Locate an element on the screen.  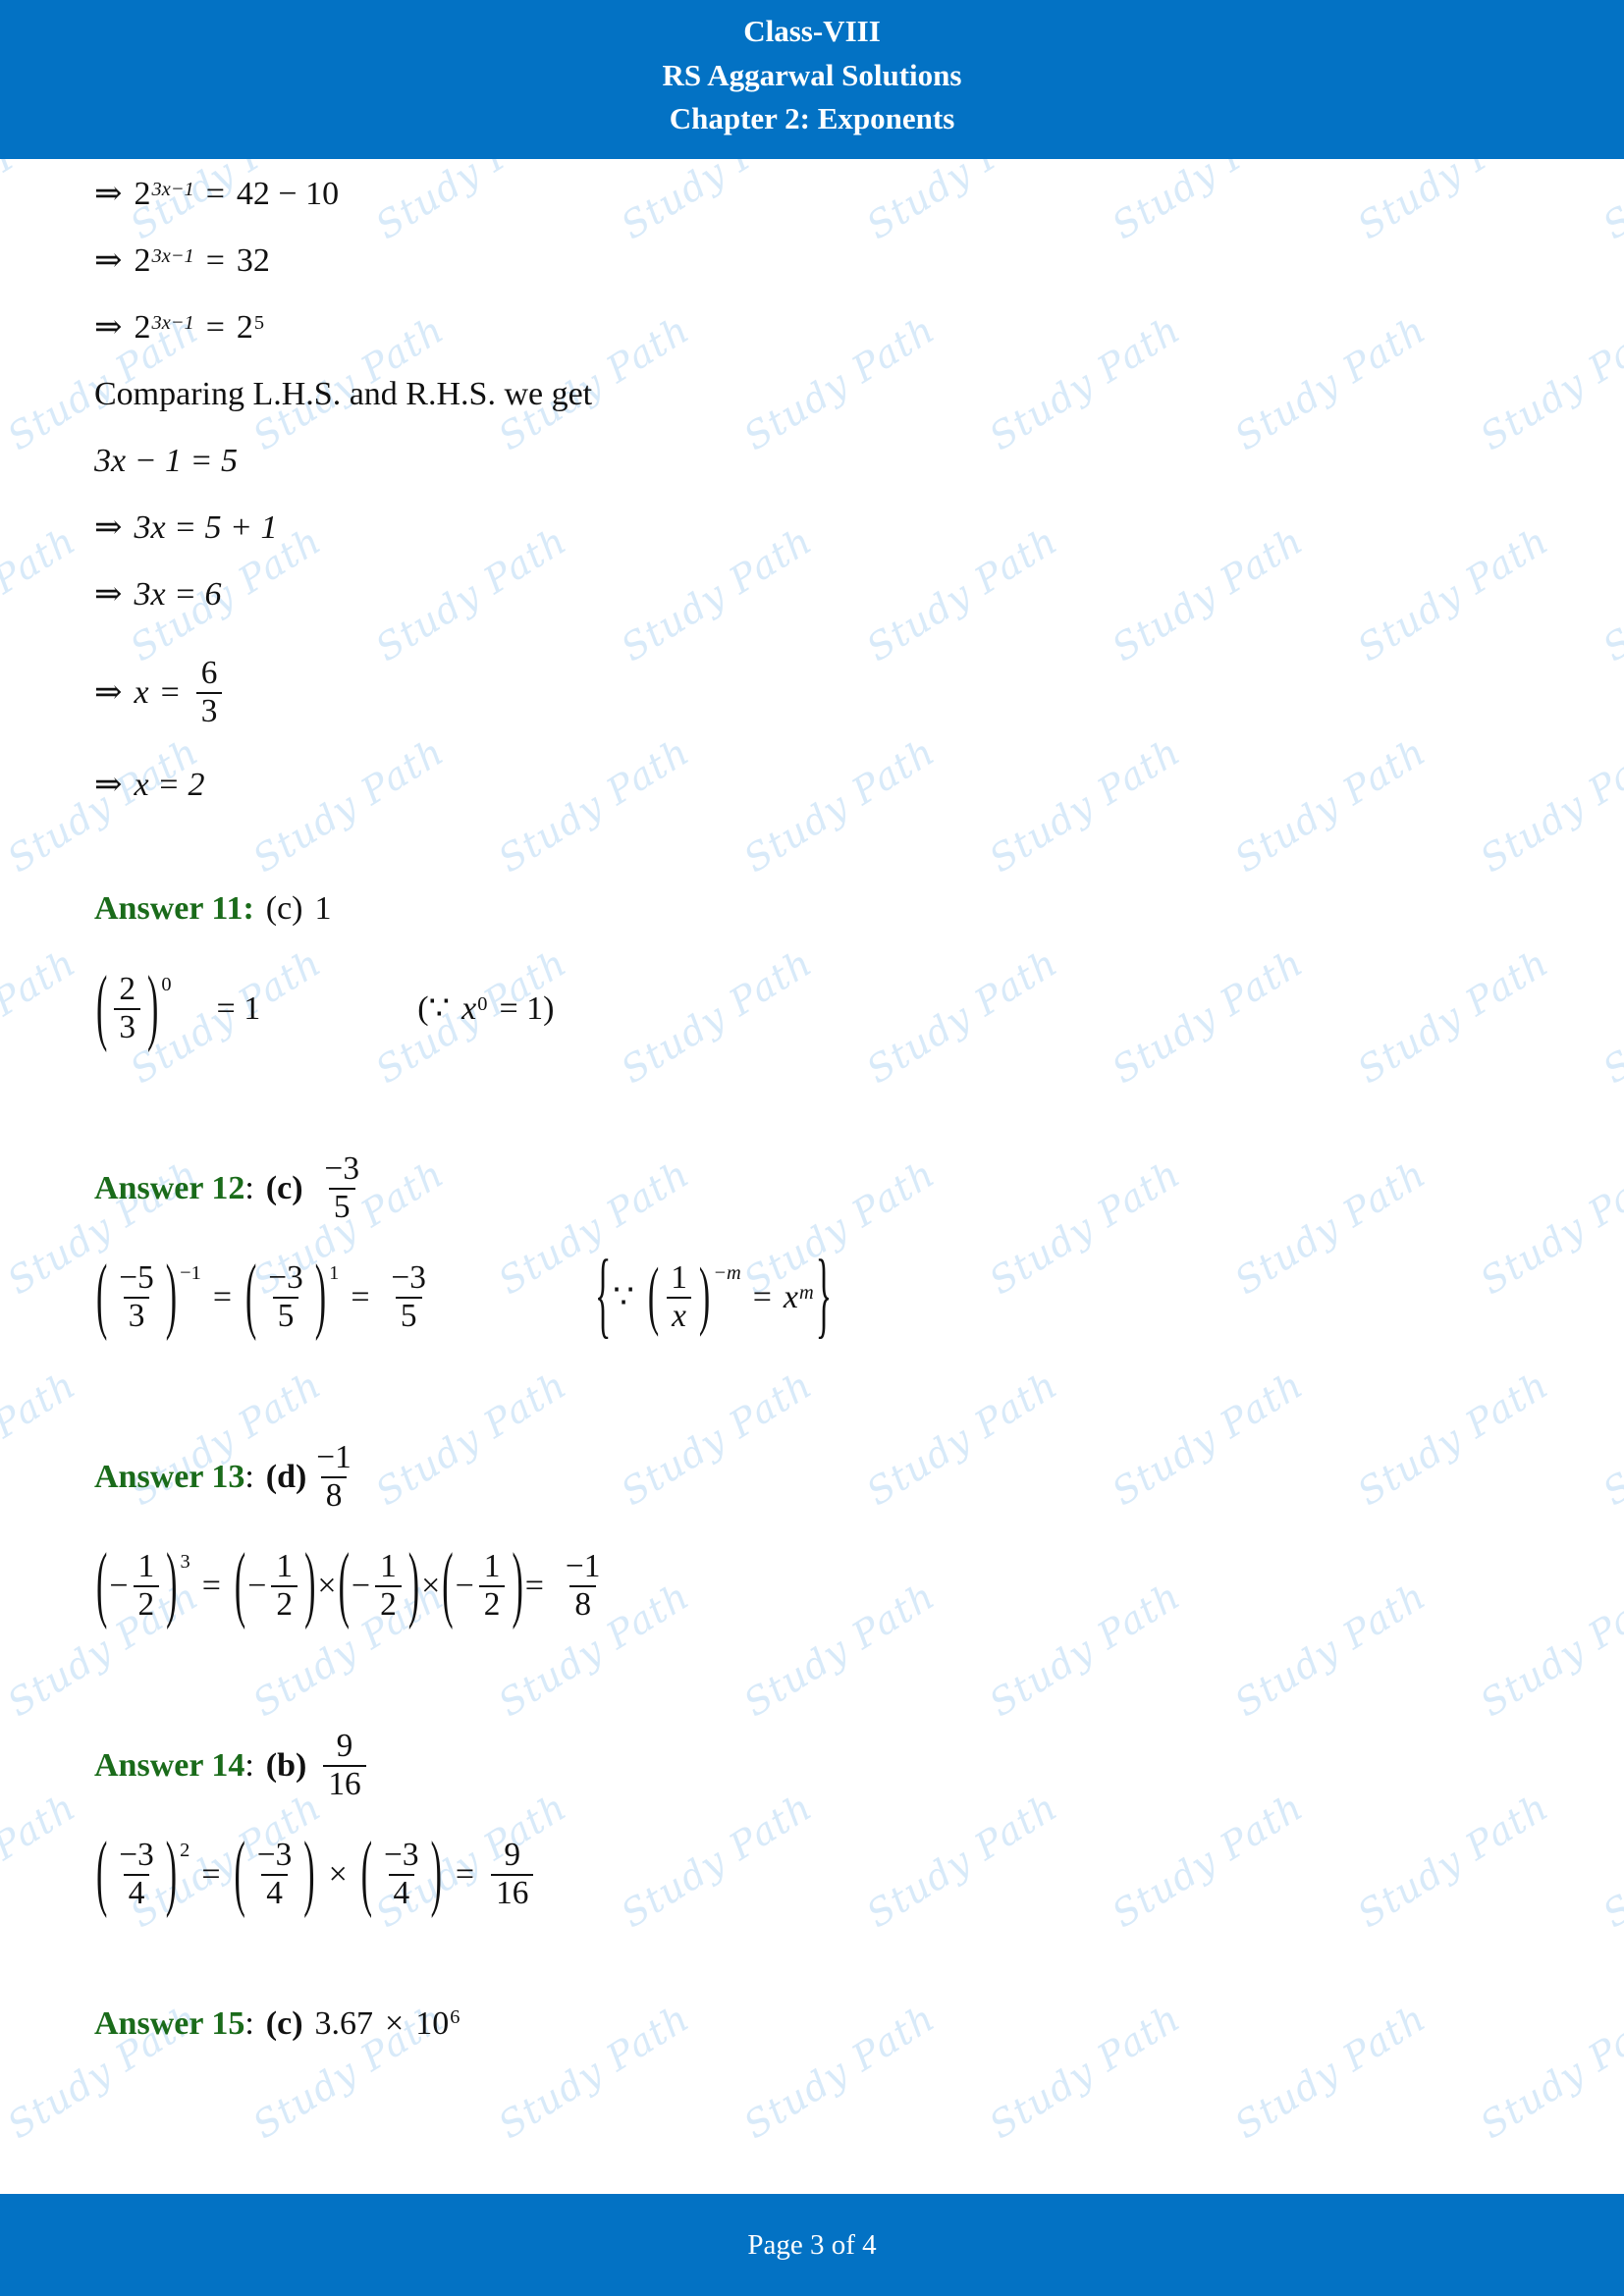
answer-12-equals-2: = is located at coordinates (360, 1297).